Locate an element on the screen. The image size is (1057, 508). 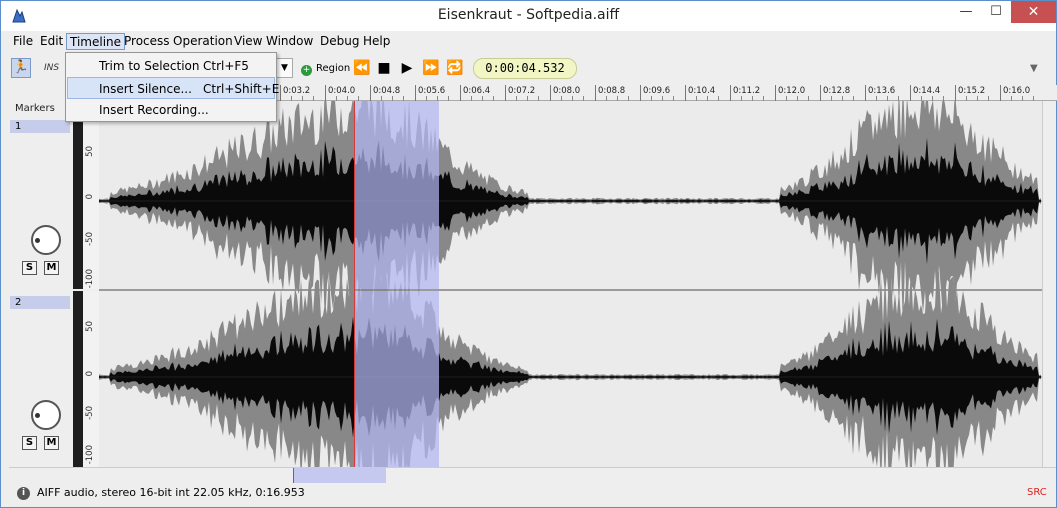
maximize-button: ☐ is located at coordinates (996, 12).